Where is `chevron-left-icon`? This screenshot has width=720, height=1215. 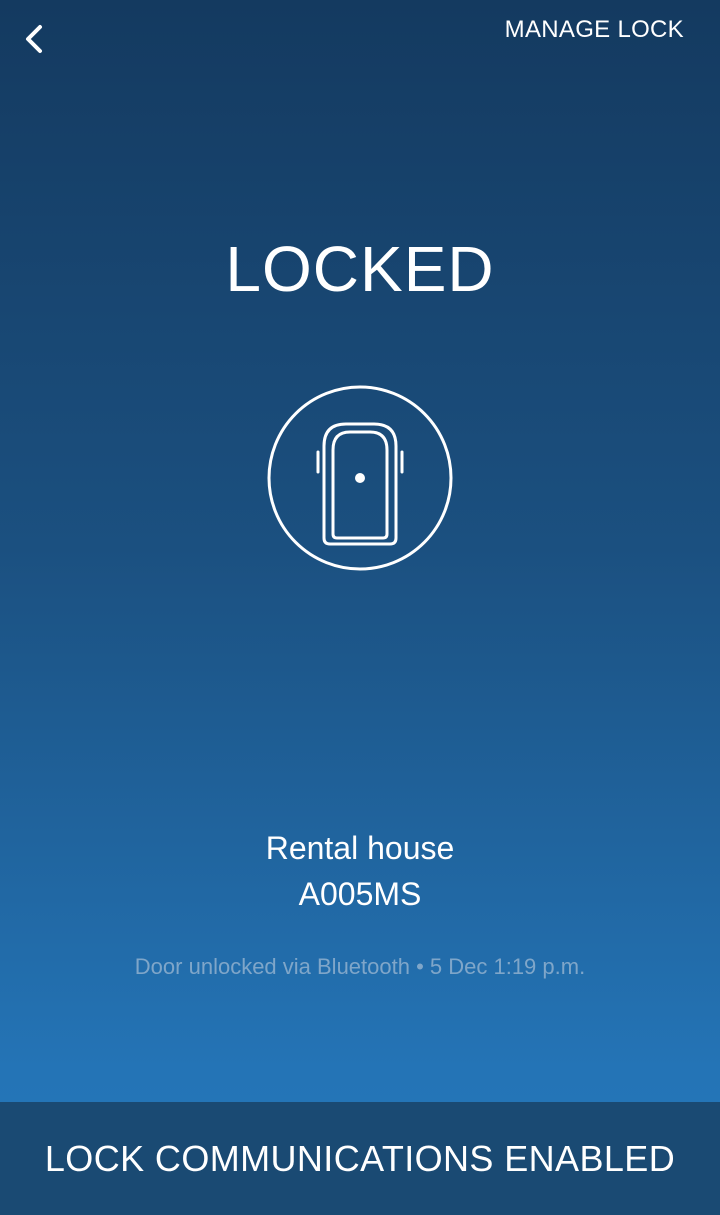 chevron-left-icon is located at coordinates (34, 39).